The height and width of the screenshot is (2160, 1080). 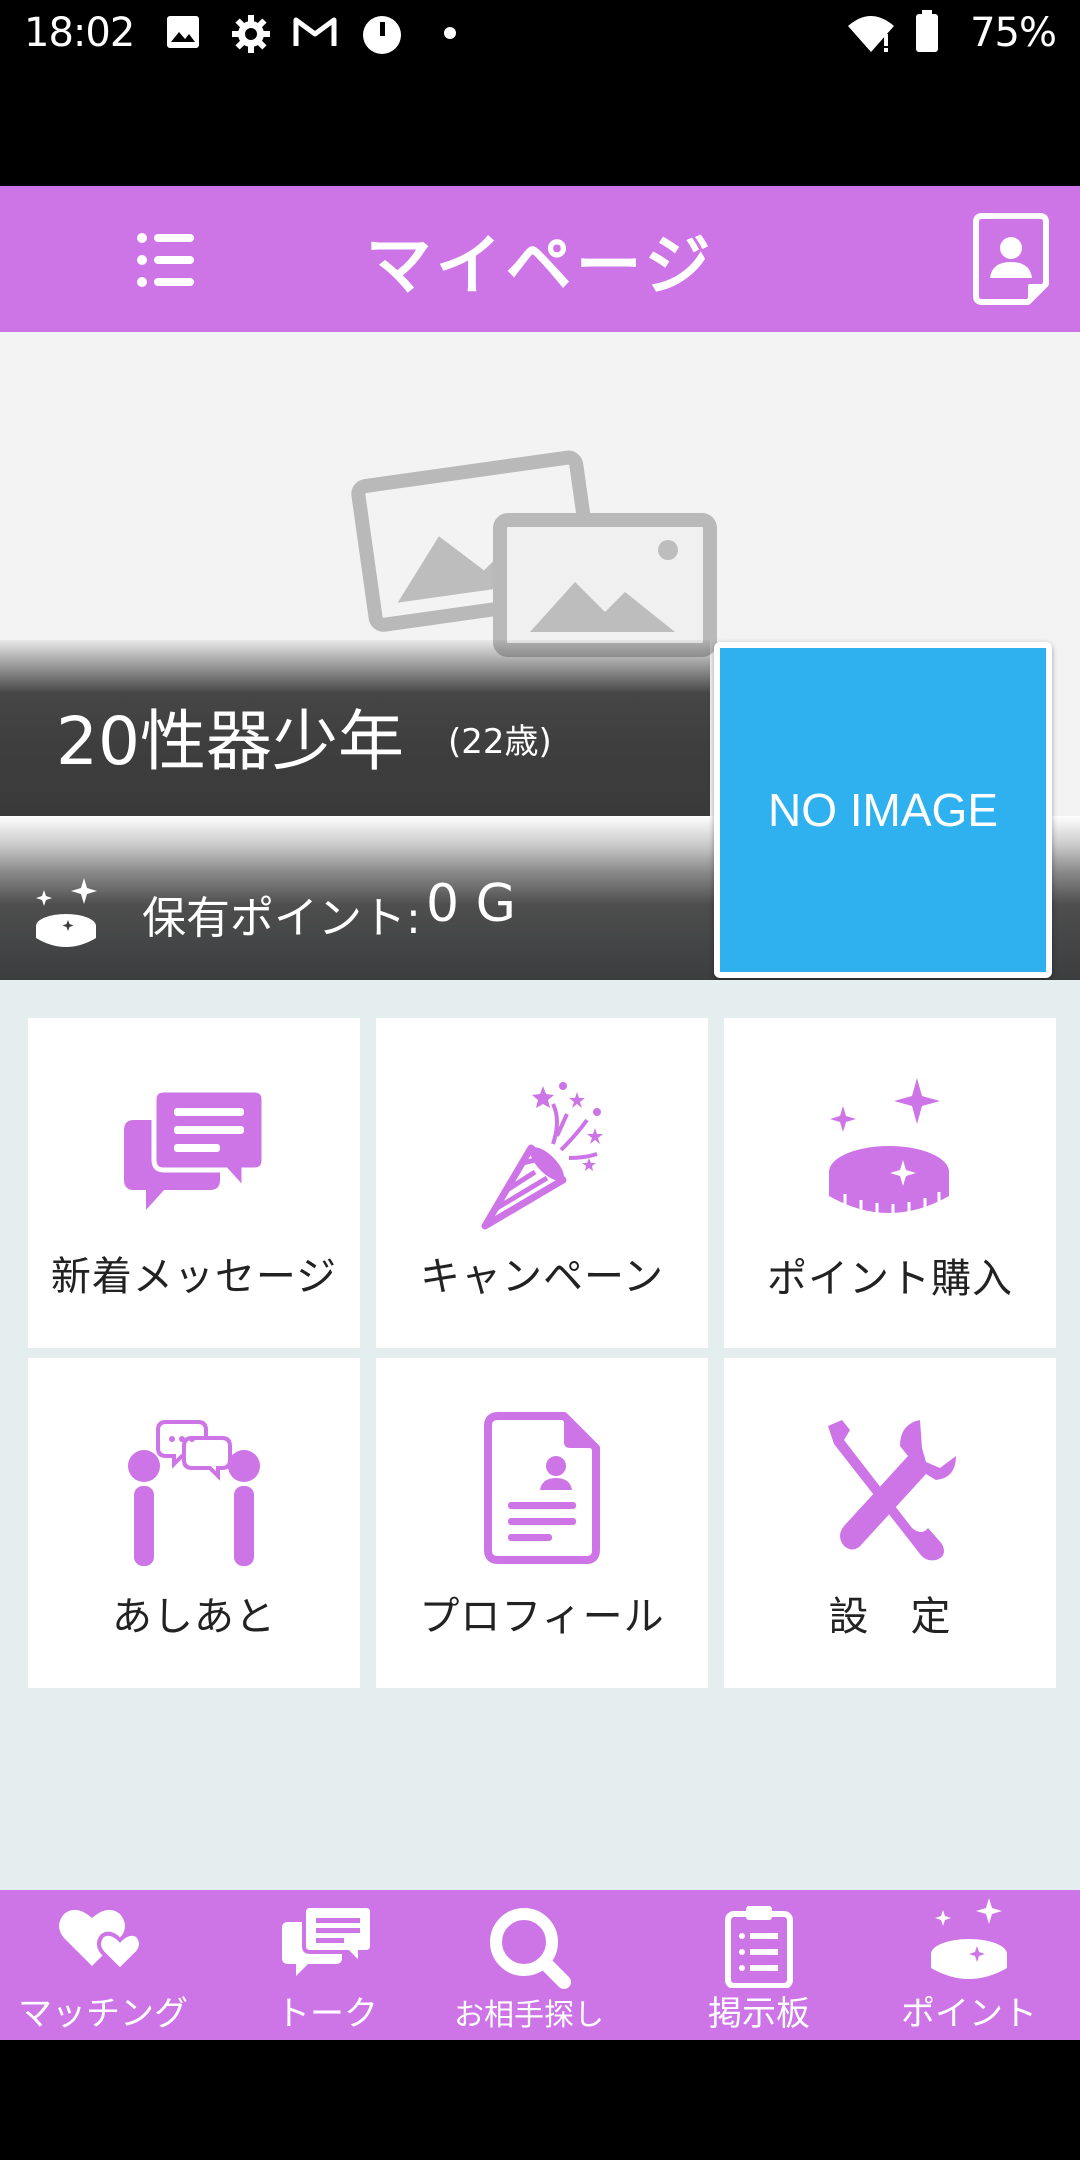 I want to click on profile-card-button, so click(x=1011, y=259).